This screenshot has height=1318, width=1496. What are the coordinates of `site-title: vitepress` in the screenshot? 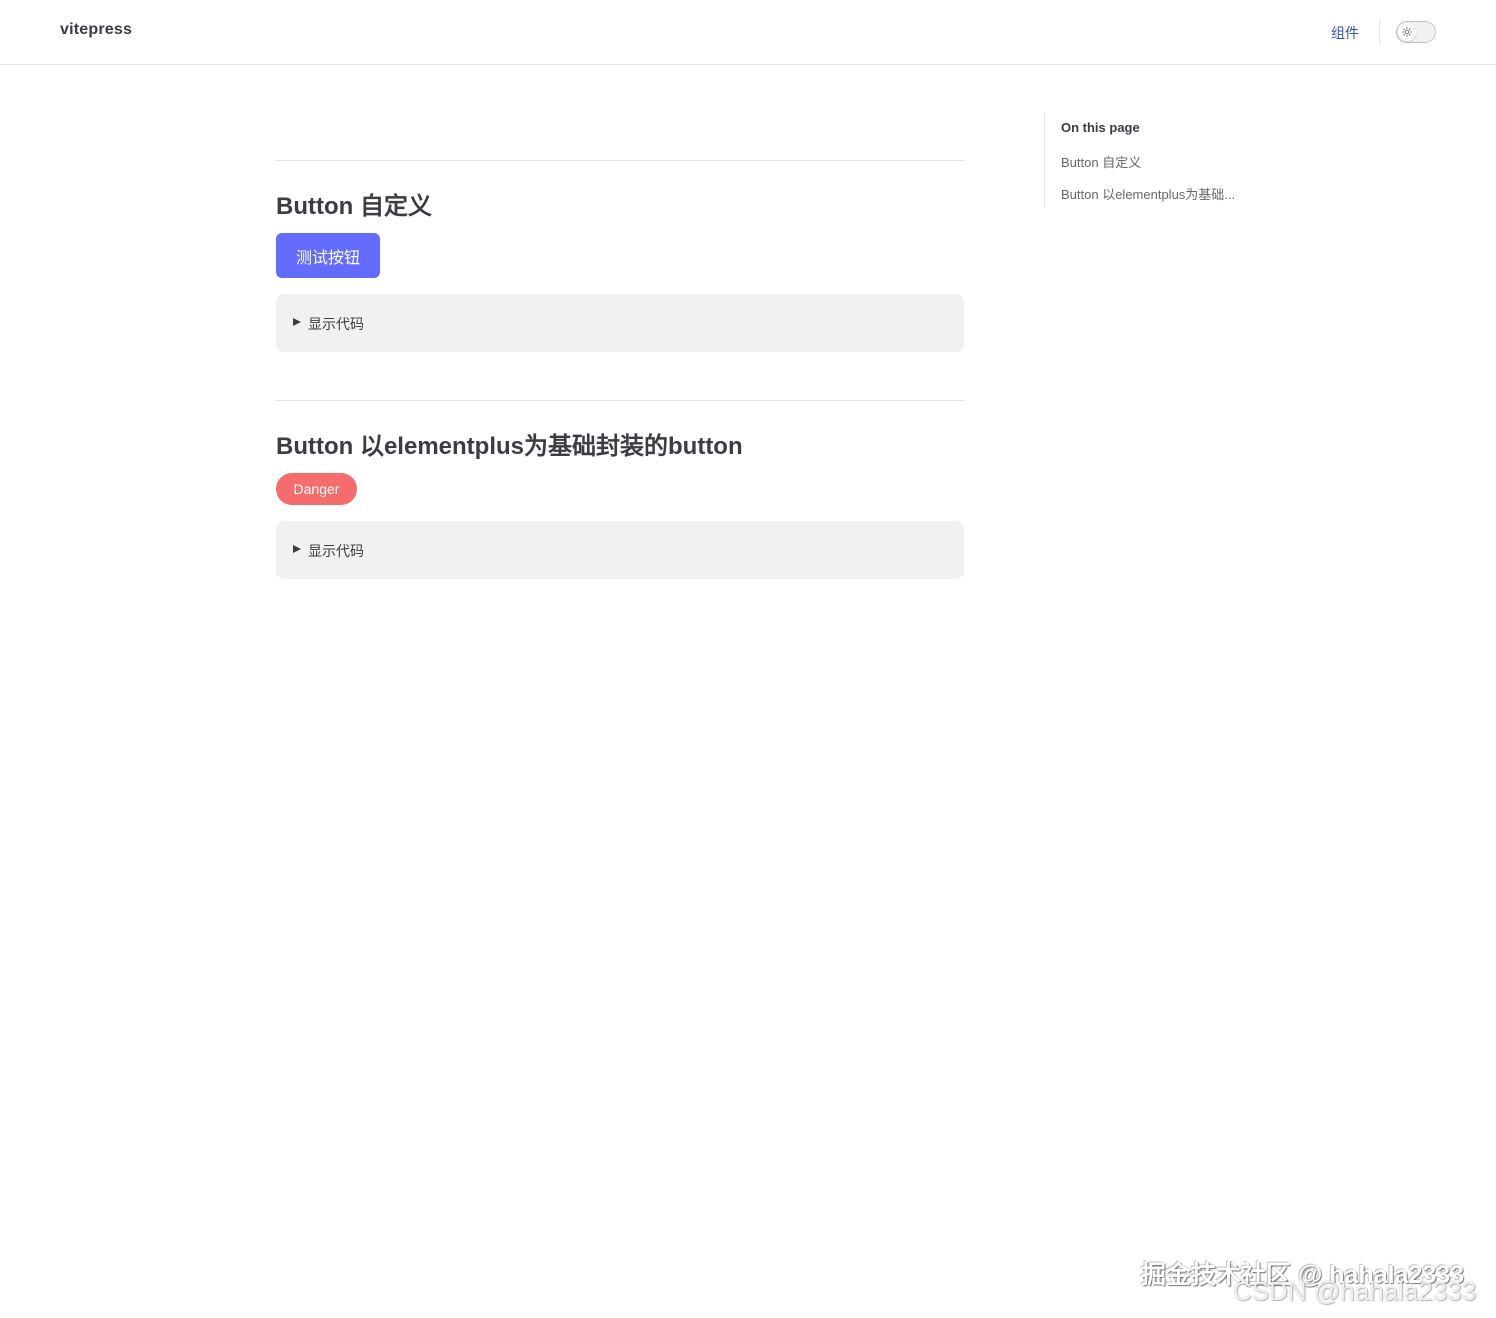 It's located at (96, 30).